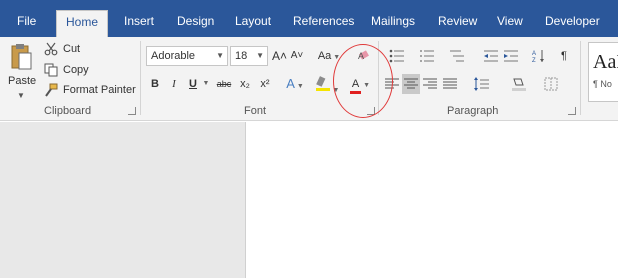  Describe the element at coordinates (241, 56) in the screenshot. I see `font-size-value: 18` at that location.